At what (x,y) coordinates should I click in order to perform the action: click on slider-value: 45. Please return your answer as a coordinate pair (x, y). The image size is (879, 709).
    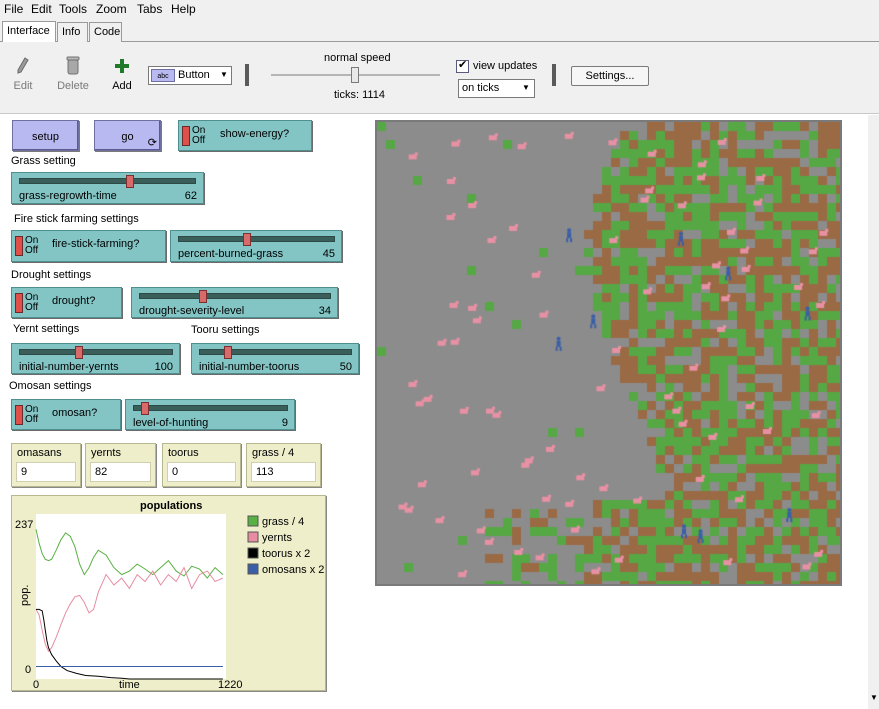
    Looking at the image, I should click on (328, 254).